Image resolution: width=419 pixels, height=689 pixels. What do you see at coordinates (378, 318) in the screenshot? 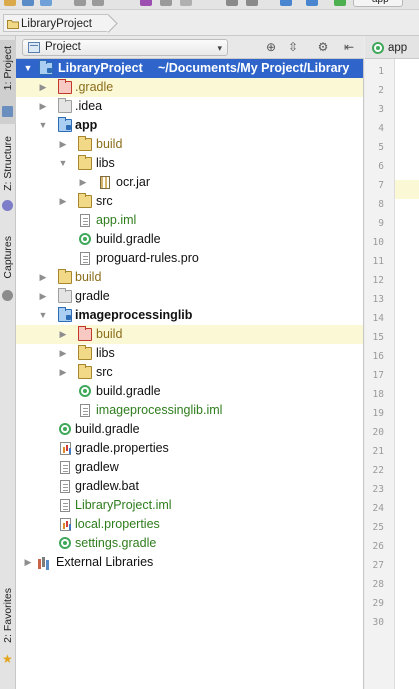
I see `line-number: 14` at bounding box center [378, 318].